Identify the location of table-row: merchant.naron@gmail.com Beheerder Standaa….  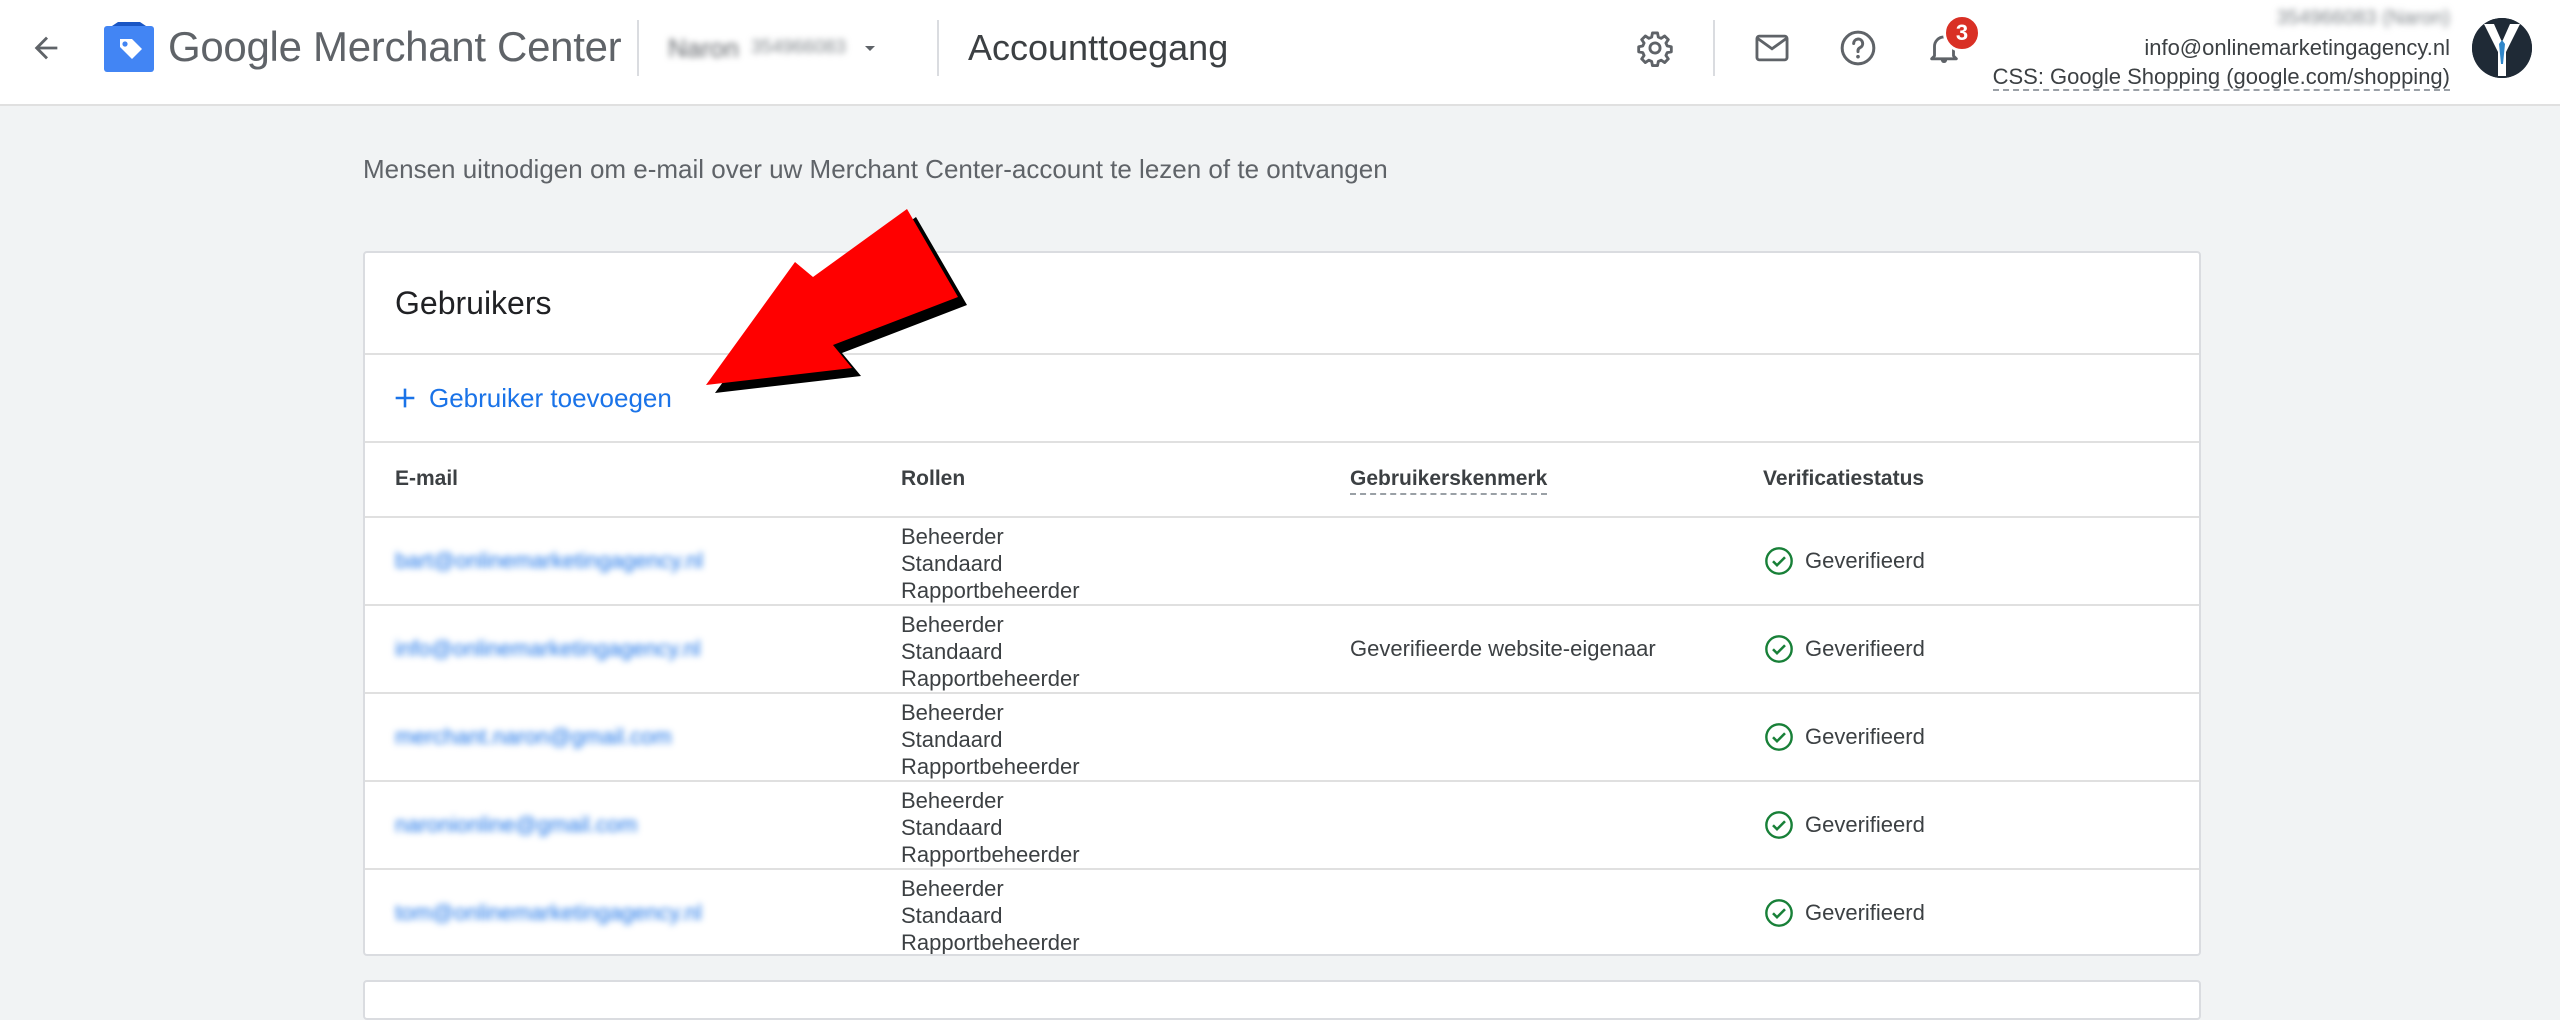
(1282, 736).